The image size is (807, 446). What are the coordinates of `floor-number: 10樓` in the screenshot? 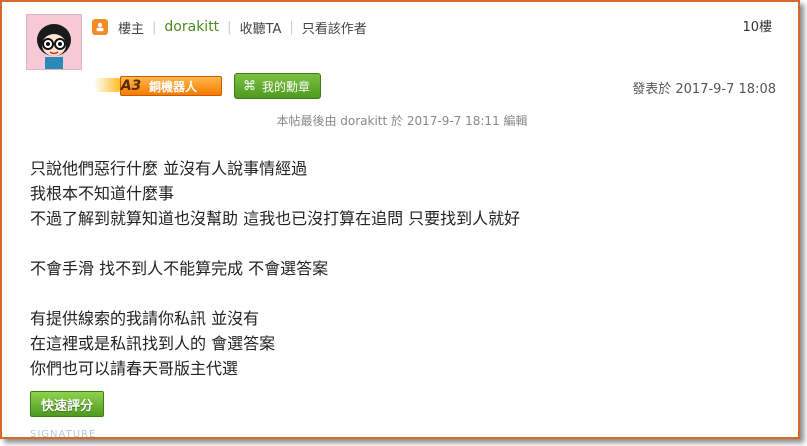 It's located at (757, 25).